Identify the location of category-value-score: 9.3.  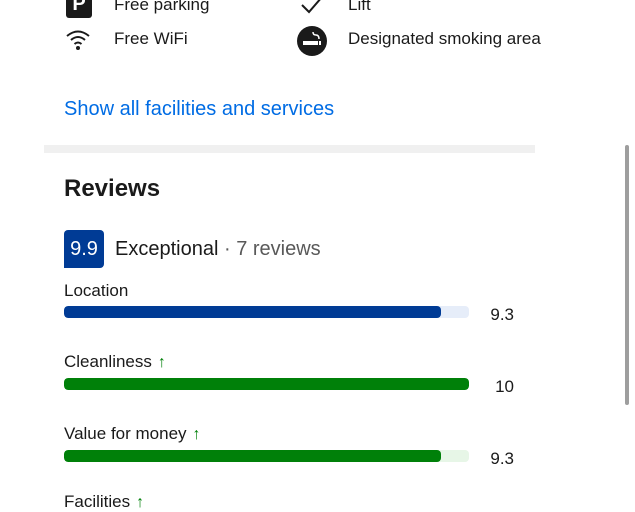
(502, 458).